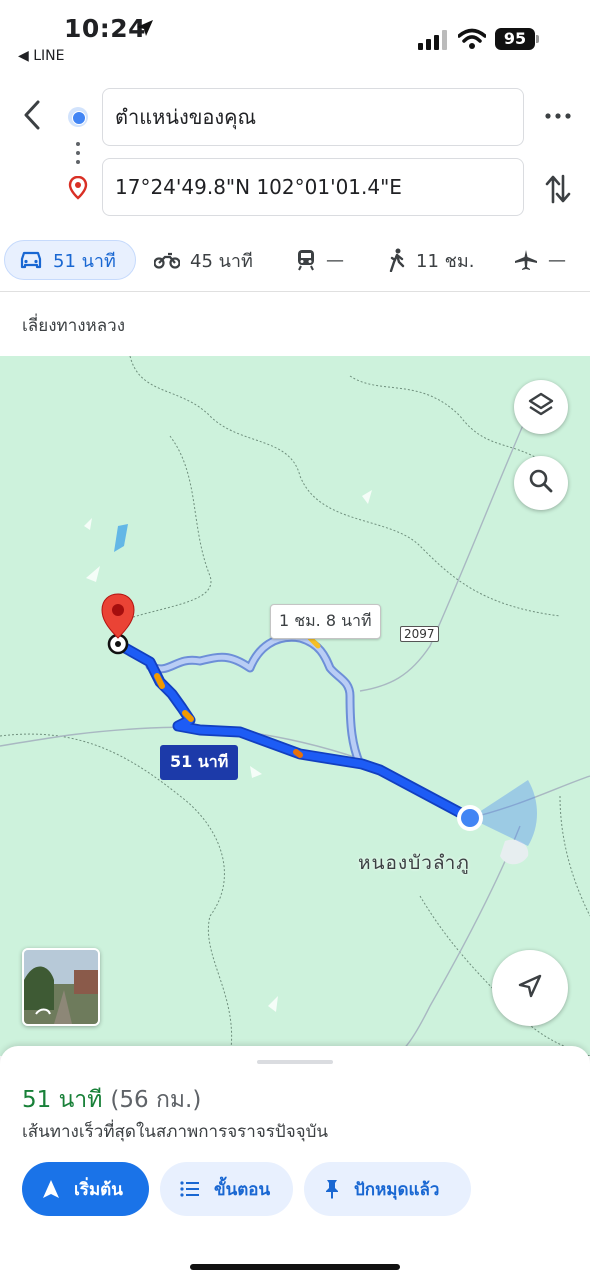 The height and width of the screenshot is (1280, 590). I want to click on destination-pin-icon, so click(78, 189).